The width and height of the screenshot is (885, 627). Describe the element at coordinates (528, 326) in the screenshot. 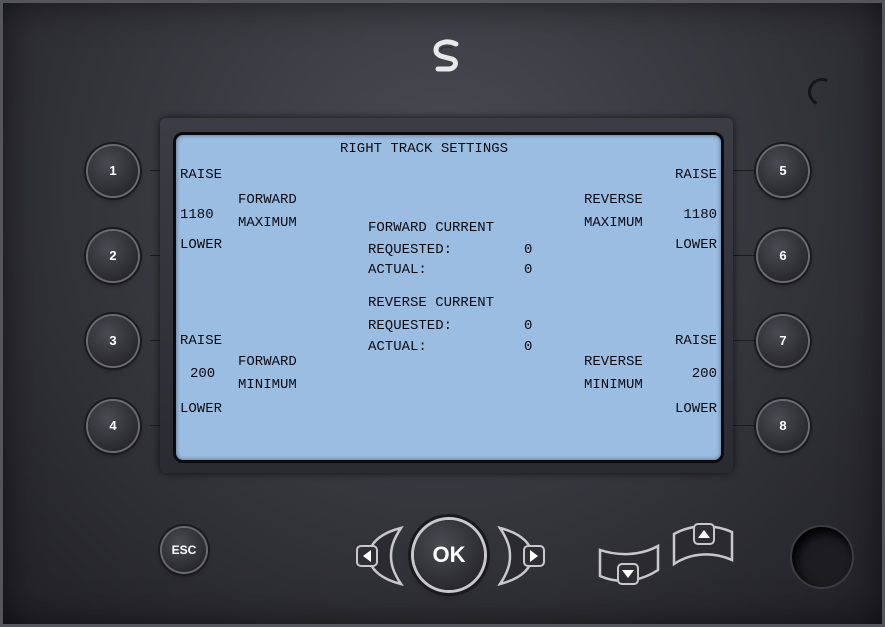

I see `reverse-requested-value: 0` at that location.